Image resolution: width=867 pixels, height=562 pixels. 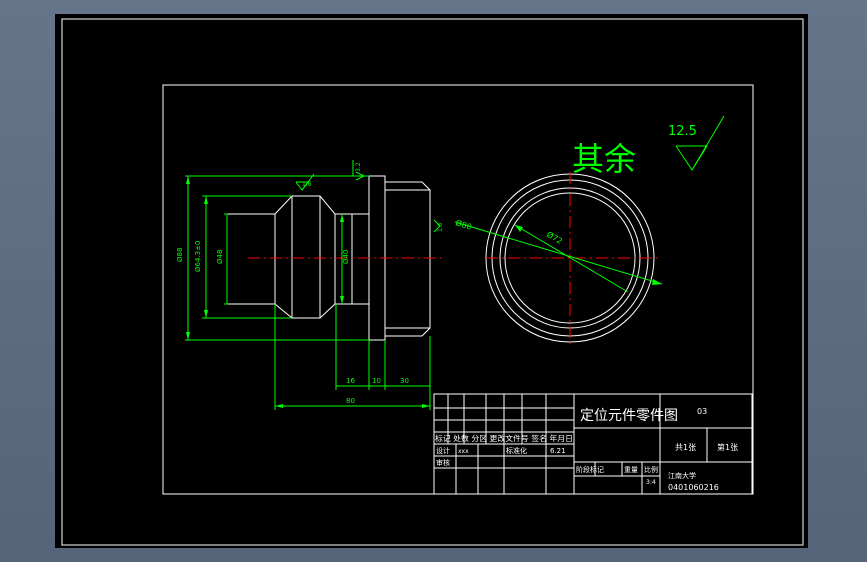 I want to click on student-id: 0401060216, so click(x=693, y=487).